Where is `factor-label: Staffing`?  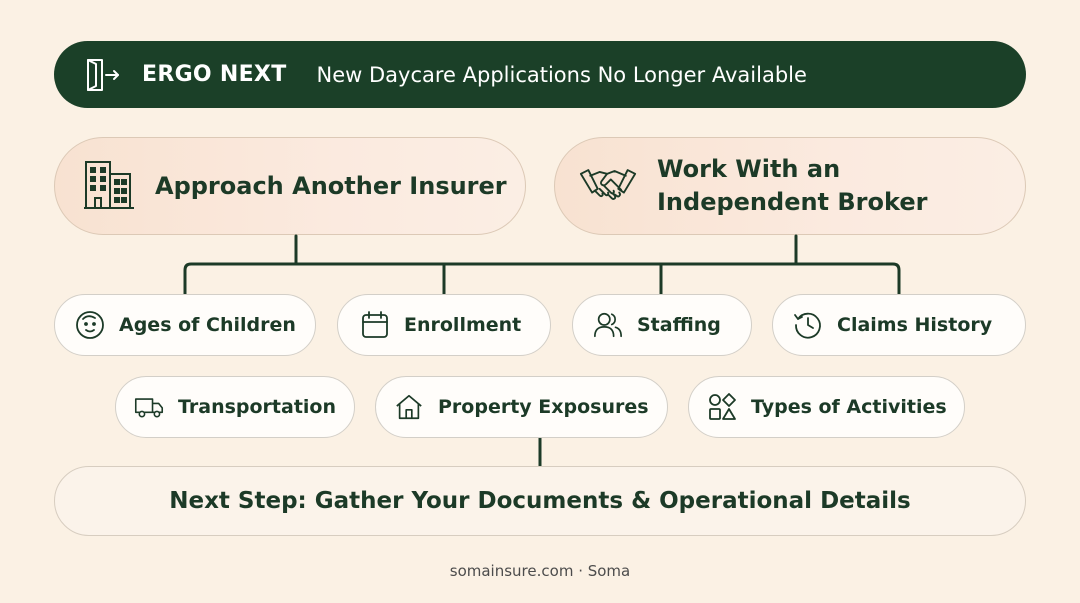 factor-label: Staffing is located at coordinates (679, 325).